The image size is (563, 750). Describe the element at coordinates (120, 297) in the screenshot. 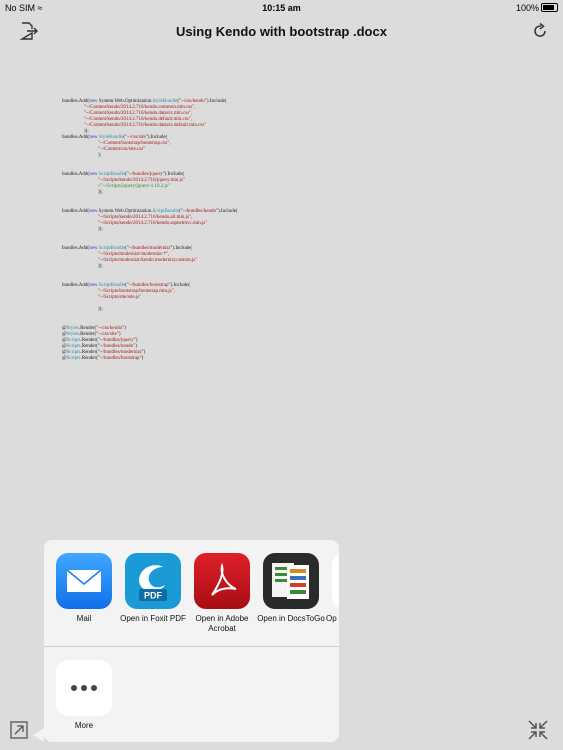

I see `code-token: "~/Scripts/site/site.js"` at that location.